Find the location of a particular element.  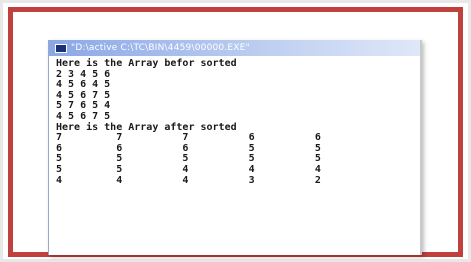

title-bar: "D:\active C:\TC\BIN\4459\00000.EXE" is located at coordinates (234, 48).